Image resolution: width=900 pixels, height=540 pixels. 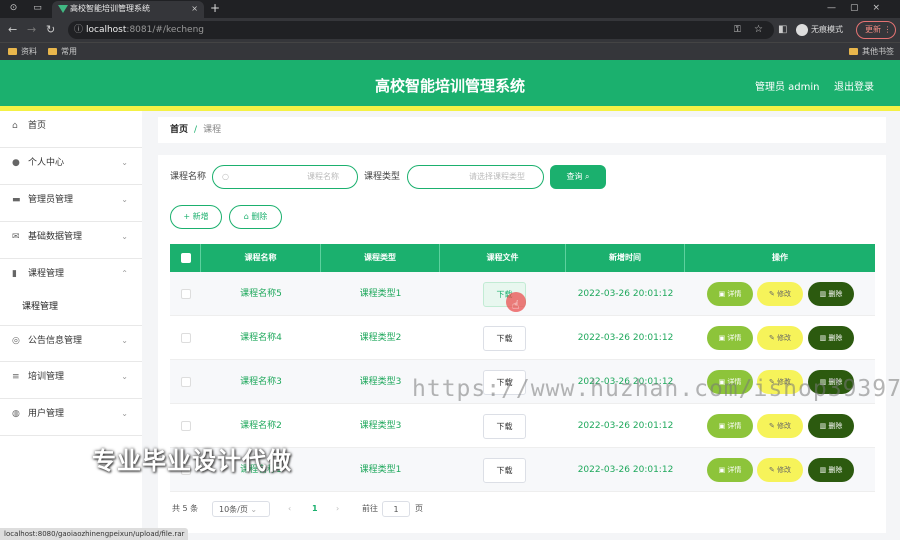 What do you see at coordinates (315, 509) in the screenshot?
I see `page-number-current: 1` at bounding box center [315, 509].